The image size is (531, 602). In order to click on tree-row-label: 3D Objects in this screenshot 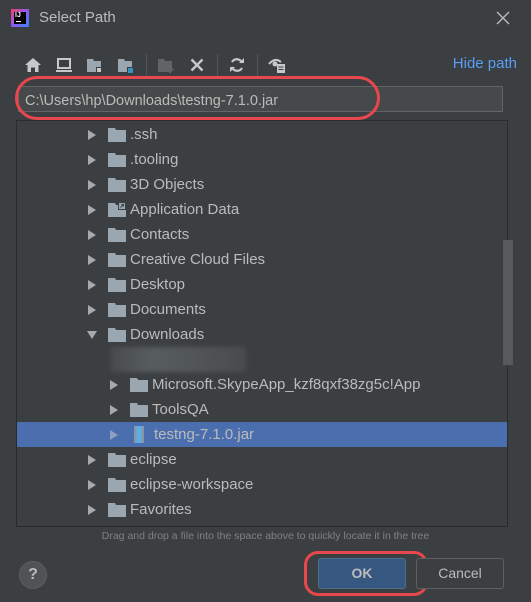, I will do `click(167, 184)`.